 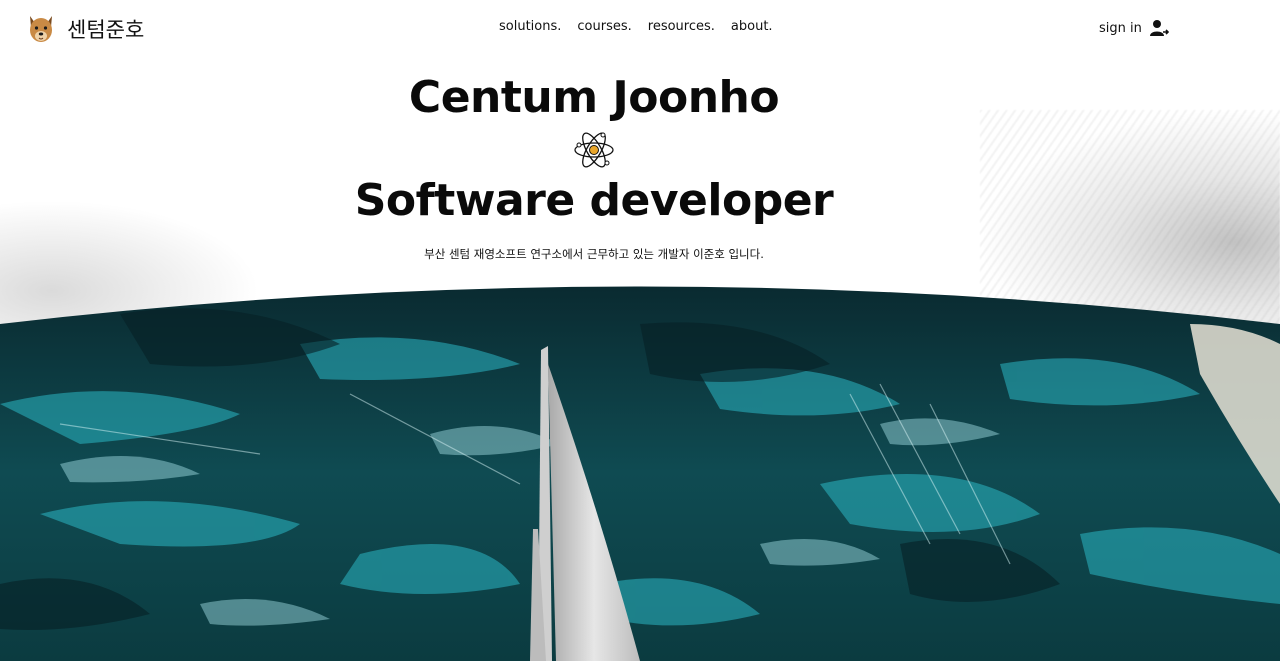 I want to click on signin-button: sign in, so click(x=1134, y=28).